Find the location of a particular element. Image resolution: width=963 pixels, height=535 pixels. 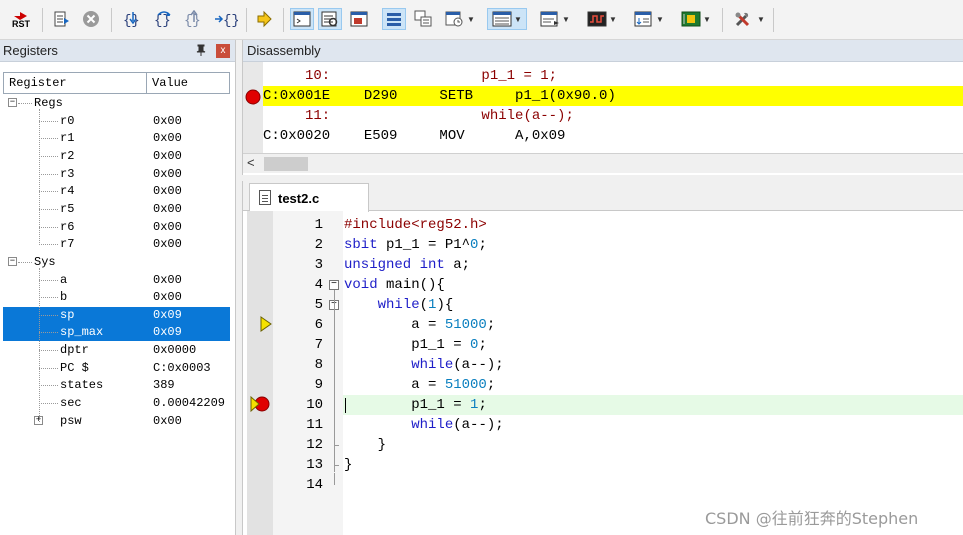

registers-title-bar: Registers x is located at coordinates (117, 51).